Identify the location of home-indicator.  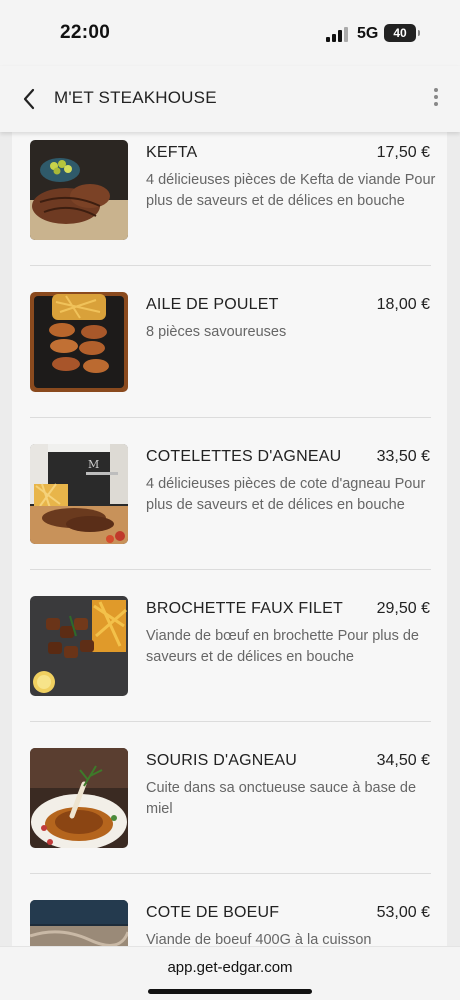
(230, 991).